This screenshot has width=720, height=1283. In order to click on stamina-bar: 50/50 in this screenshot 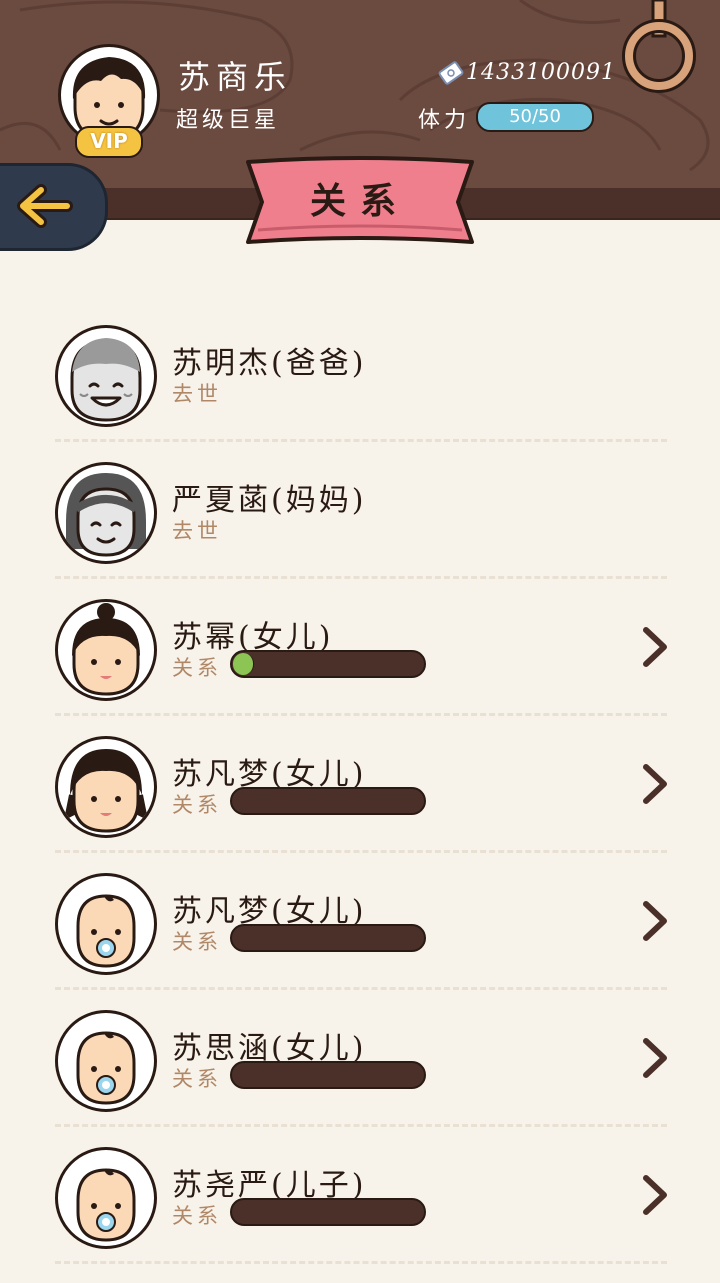, I will do `click(535, 117)`.